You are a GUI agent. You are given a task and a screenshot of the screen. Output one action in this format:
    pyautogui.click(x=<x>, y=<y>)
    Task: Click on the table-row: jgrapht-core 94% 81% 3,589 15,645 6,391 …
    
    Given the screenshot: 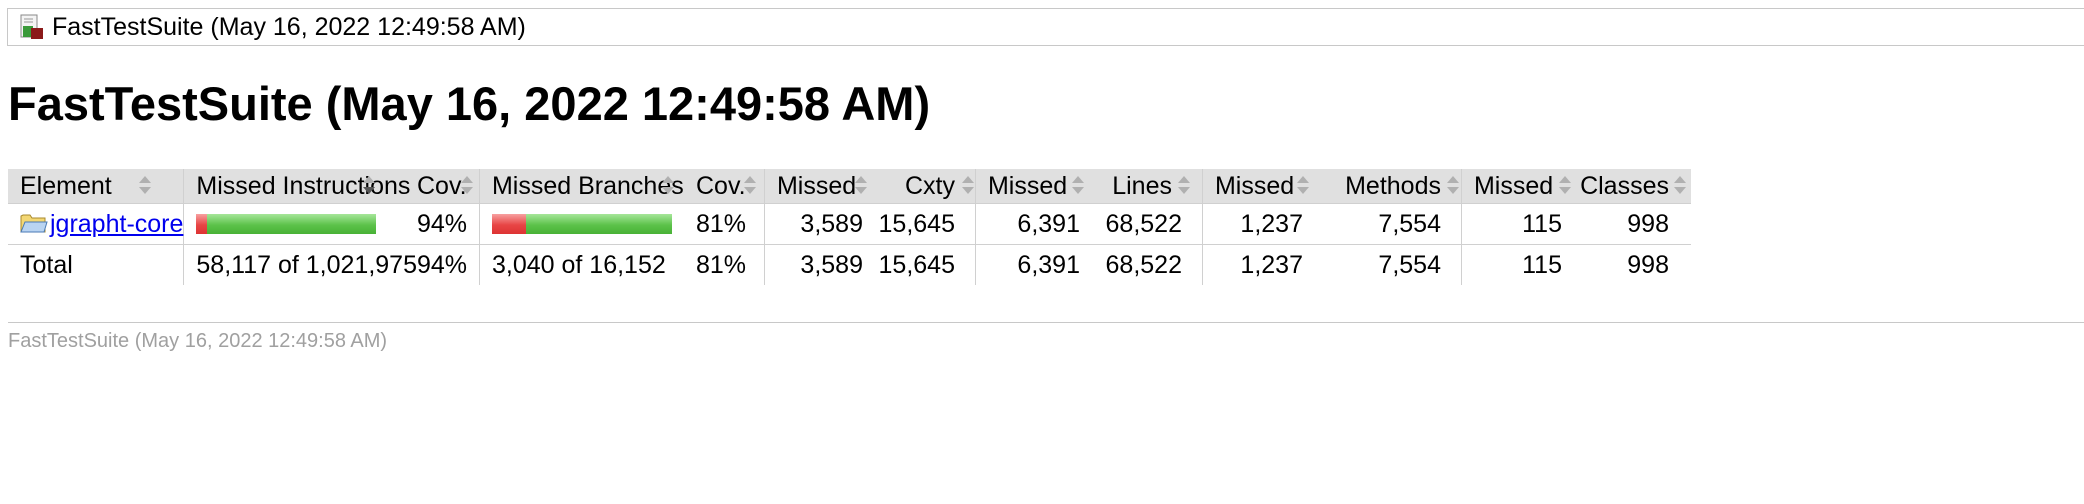 What is the action you would take?
    pyautogui.click(x=849, y=224)
    